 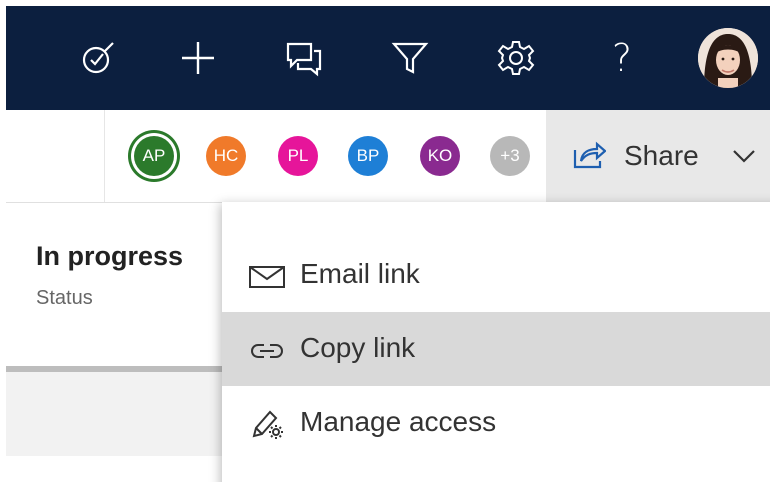 What do you see at coordinates (267, 277) in the screenshot?
I see `envelope-icon` at bounding box center [267, 277].